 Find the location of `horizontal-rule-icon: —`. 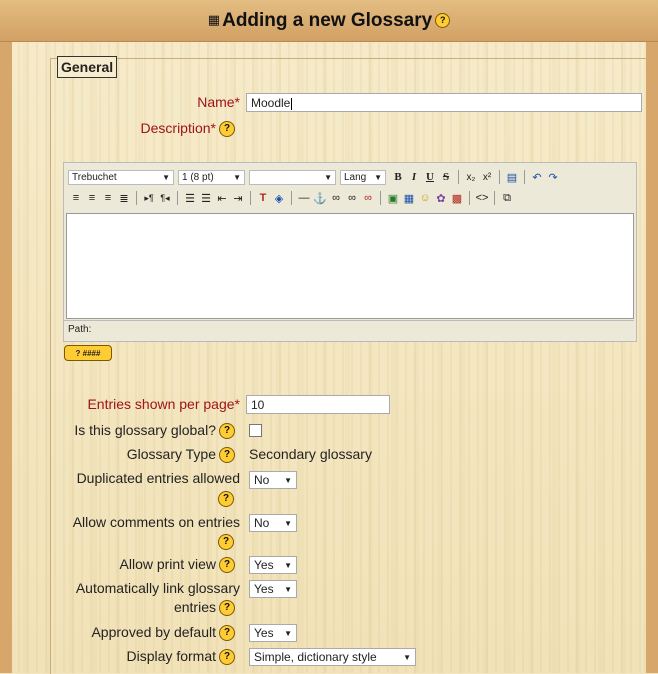

horizontal-rule-icon: — is located at coordinates (304, 198).